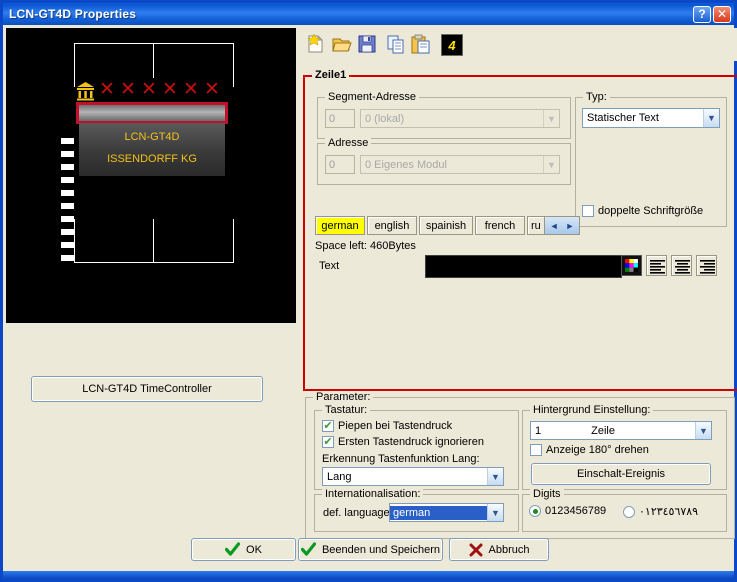 The height and width of the screenshot is (582, 737). What do you see at coordinates (152, 113) in the screenshot?
I see `selected-line-row` at bounding box center [152, 113].